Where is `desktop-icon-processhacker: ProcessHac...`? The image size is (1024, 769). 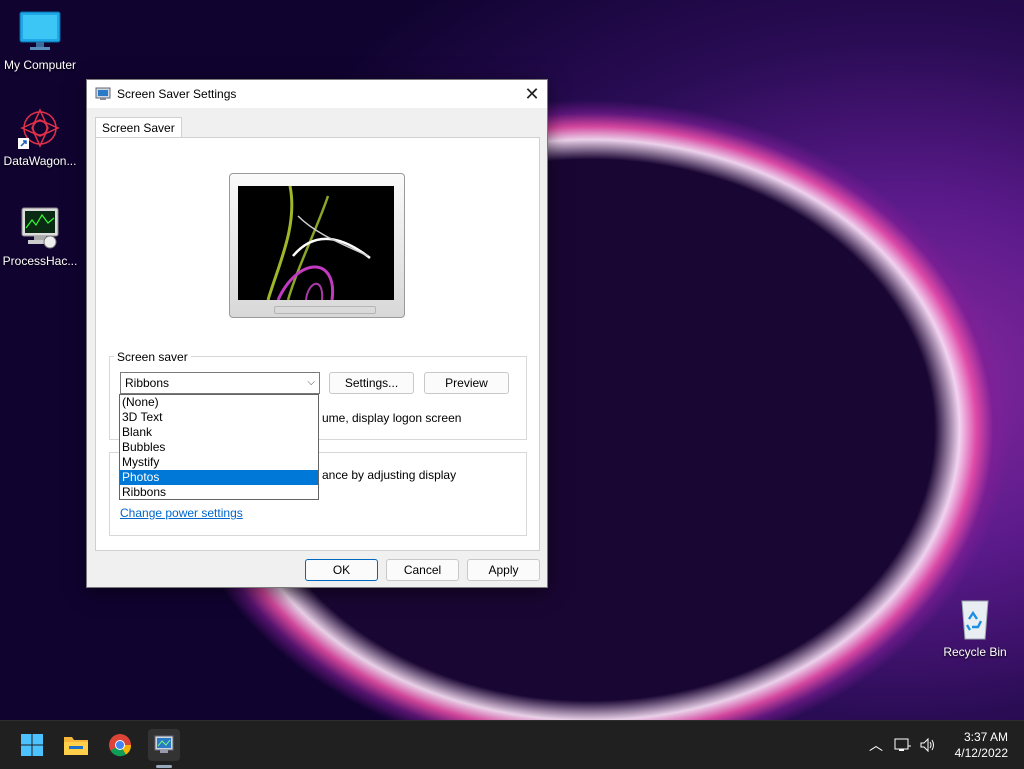 desktop-icon-processhacker: ProcessHac... is located at coordinates (40, 237).